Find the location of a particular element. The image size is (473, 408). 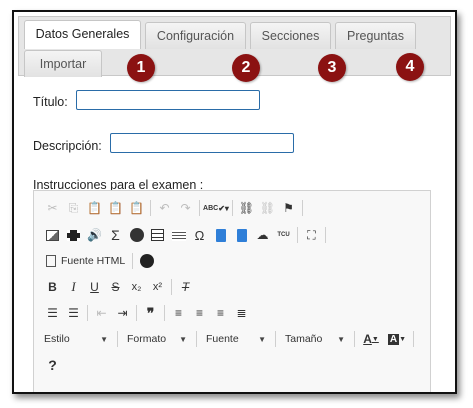

format-combo: Formato ▼ is located at coordinates (157, 339).